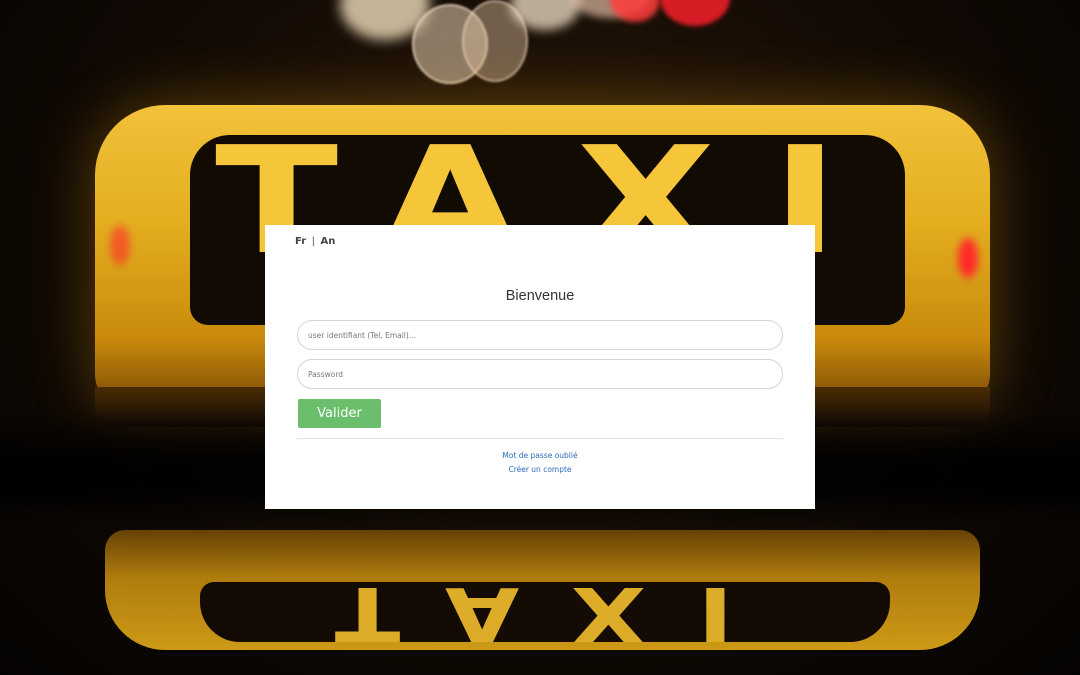 The height and width of the screenshot is (675, 1080). I want to click on reflection-panel: TAXI, so click(545, 612).